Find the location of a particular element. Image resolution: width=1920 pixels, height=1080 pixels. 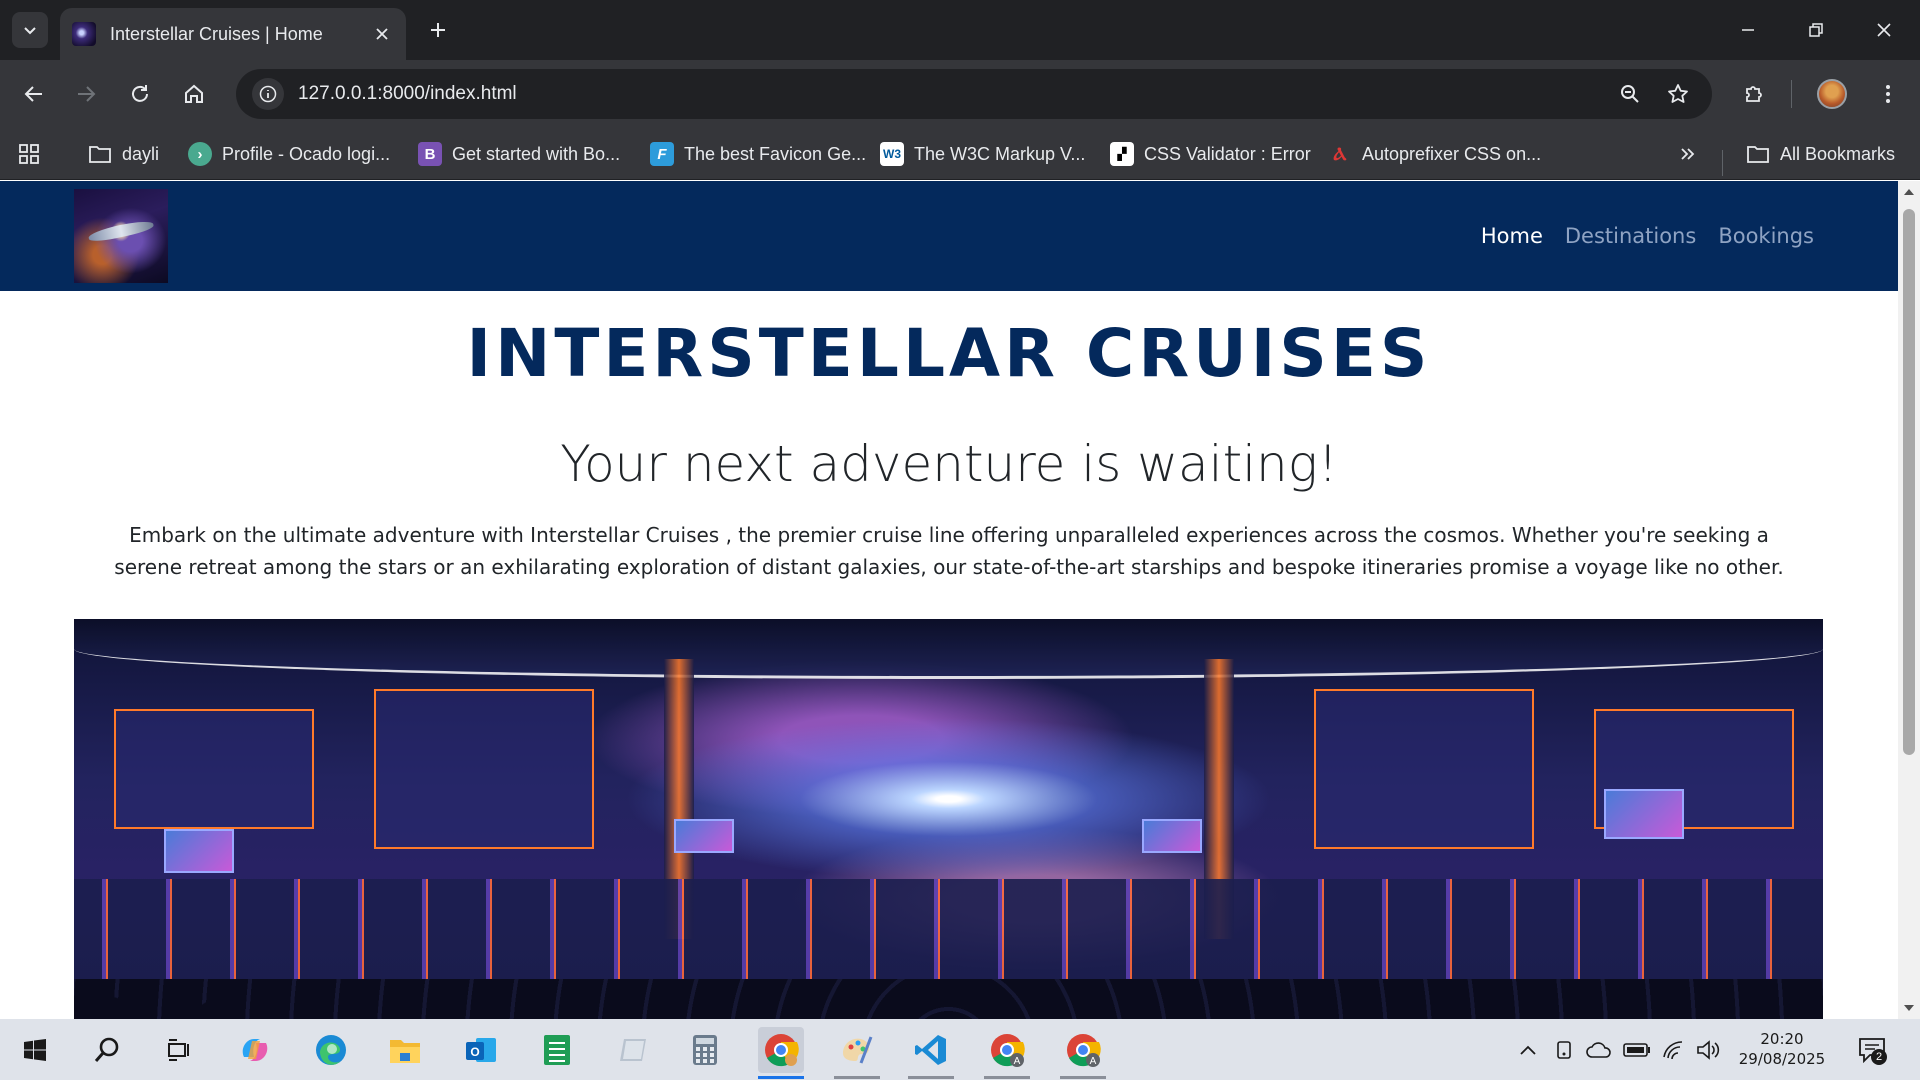

chevron-up-icon is located at coordinates (1528, 1050).